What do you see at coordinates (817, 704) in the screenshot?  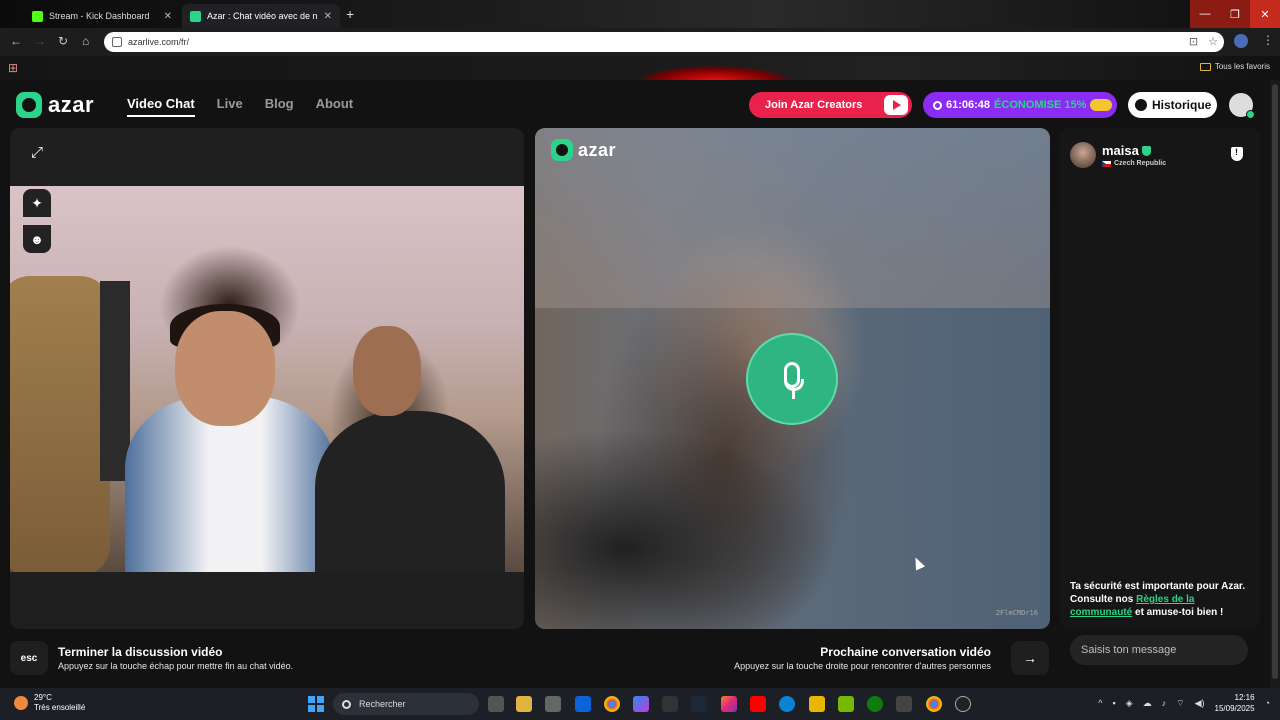 I see `rockstar-icon` at bounding box center [817, 704].